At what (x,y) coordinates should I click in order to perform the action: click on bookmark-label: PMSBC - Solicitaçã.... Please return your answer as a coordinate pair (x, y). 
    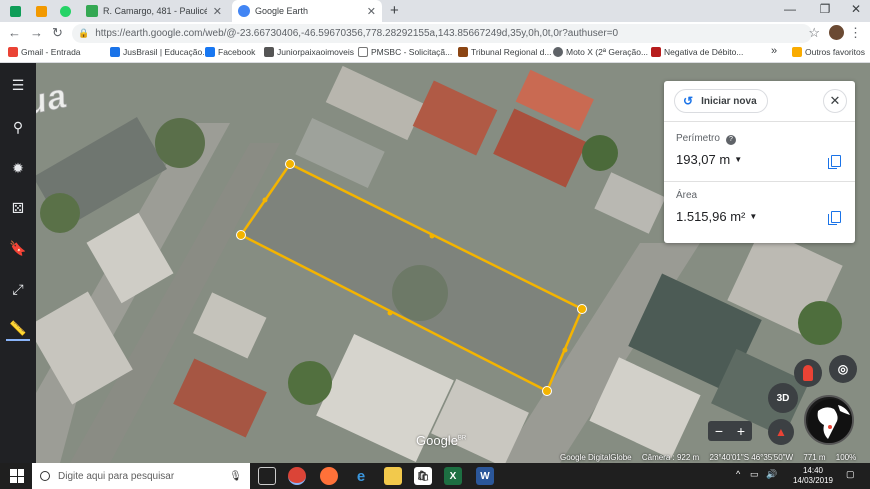
    Looking at the image, I should click on (412, 52).